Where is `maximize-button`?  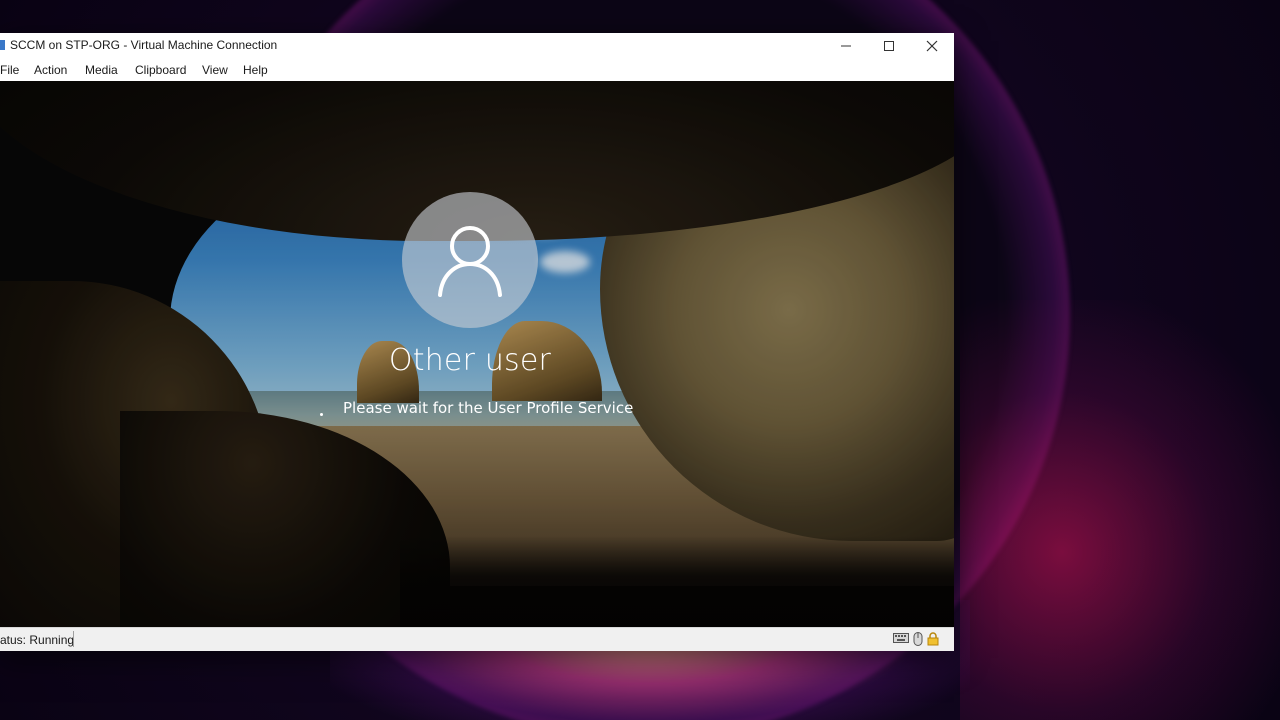 maximize-button is located at coordinates (889, 45).